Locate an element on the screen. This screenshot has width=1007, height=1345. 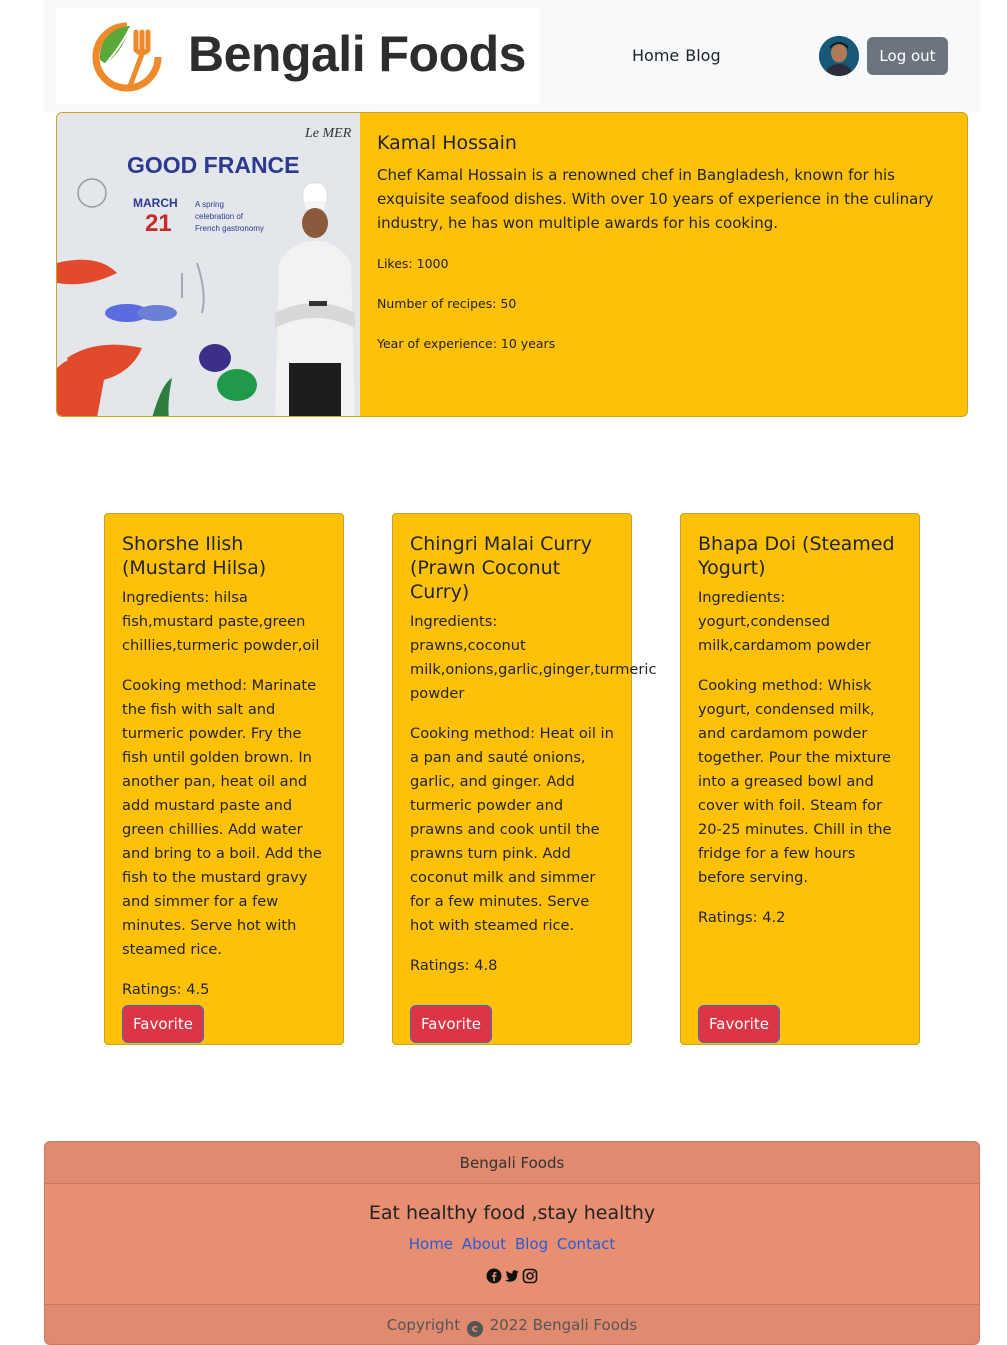
footer-link-contact: Contact is located at coordinates (586, 1244).